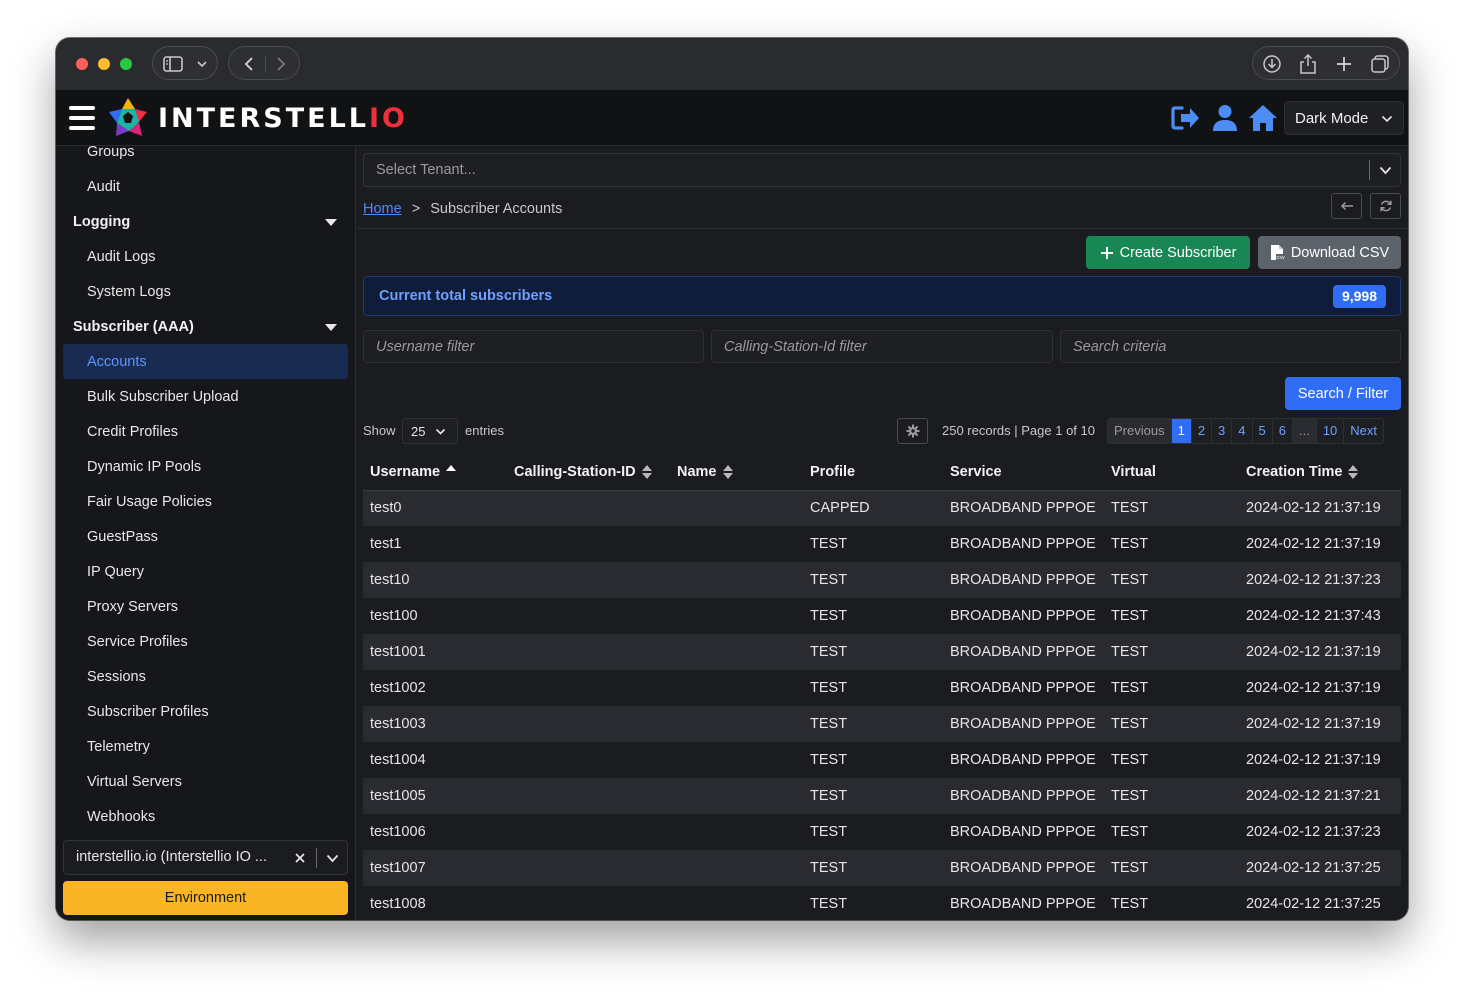  Describe the element at coordinates (121, 257) in the screenshot. I see `sidebar-item-audit-logs: Audit Logs` at that location.